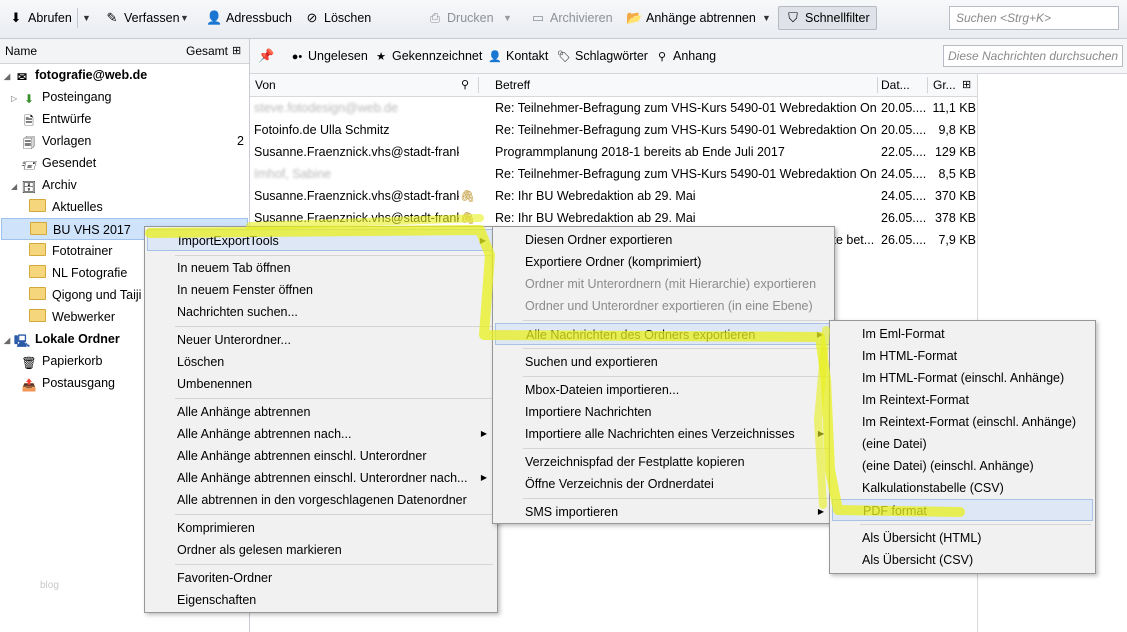 This screenshot has width=1127, height=632. Describe the element at coordinates (40, 18) in the screenshot. I see `get-messages-button: ⬇ Abrufen` at that location.